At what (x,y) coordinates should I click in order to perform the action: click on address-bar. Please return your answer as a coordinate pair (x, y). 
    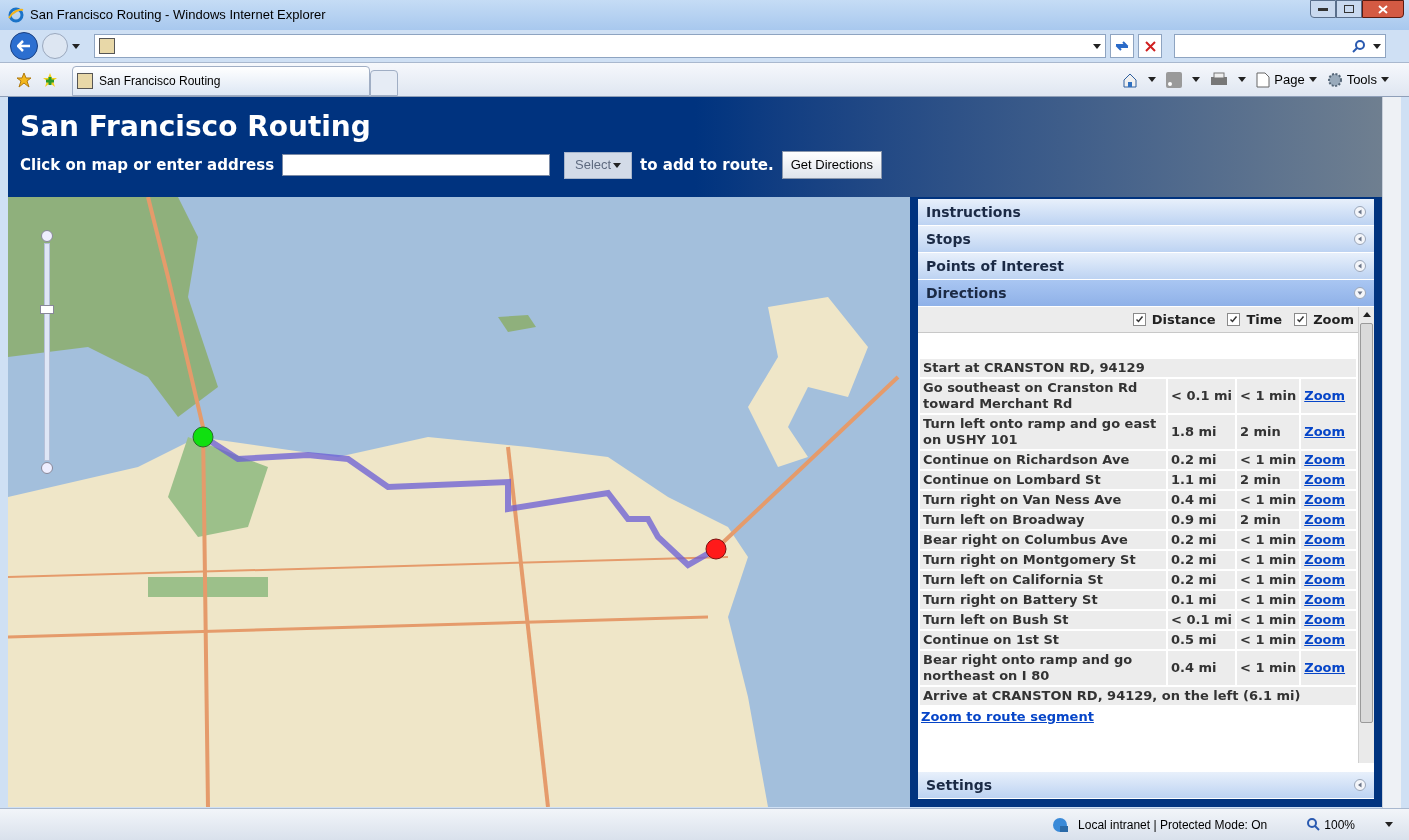
    Looking at the image, I should click on (600, 46).